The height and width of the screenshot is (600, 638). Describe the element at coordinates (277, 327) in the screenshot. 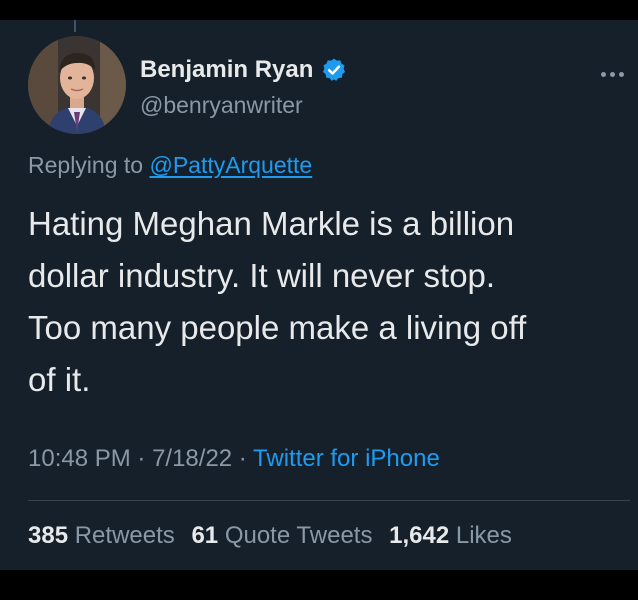

I see `tweet-text-line: Too many people make a living off` at that location.